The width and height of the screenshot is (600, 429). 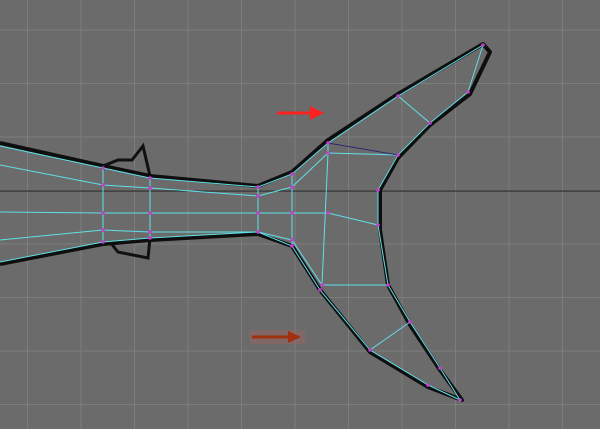 What do you see at coordinates (277, 337) in the screenshot?
I see `lower-arrow` at bounding box center [277, 337].